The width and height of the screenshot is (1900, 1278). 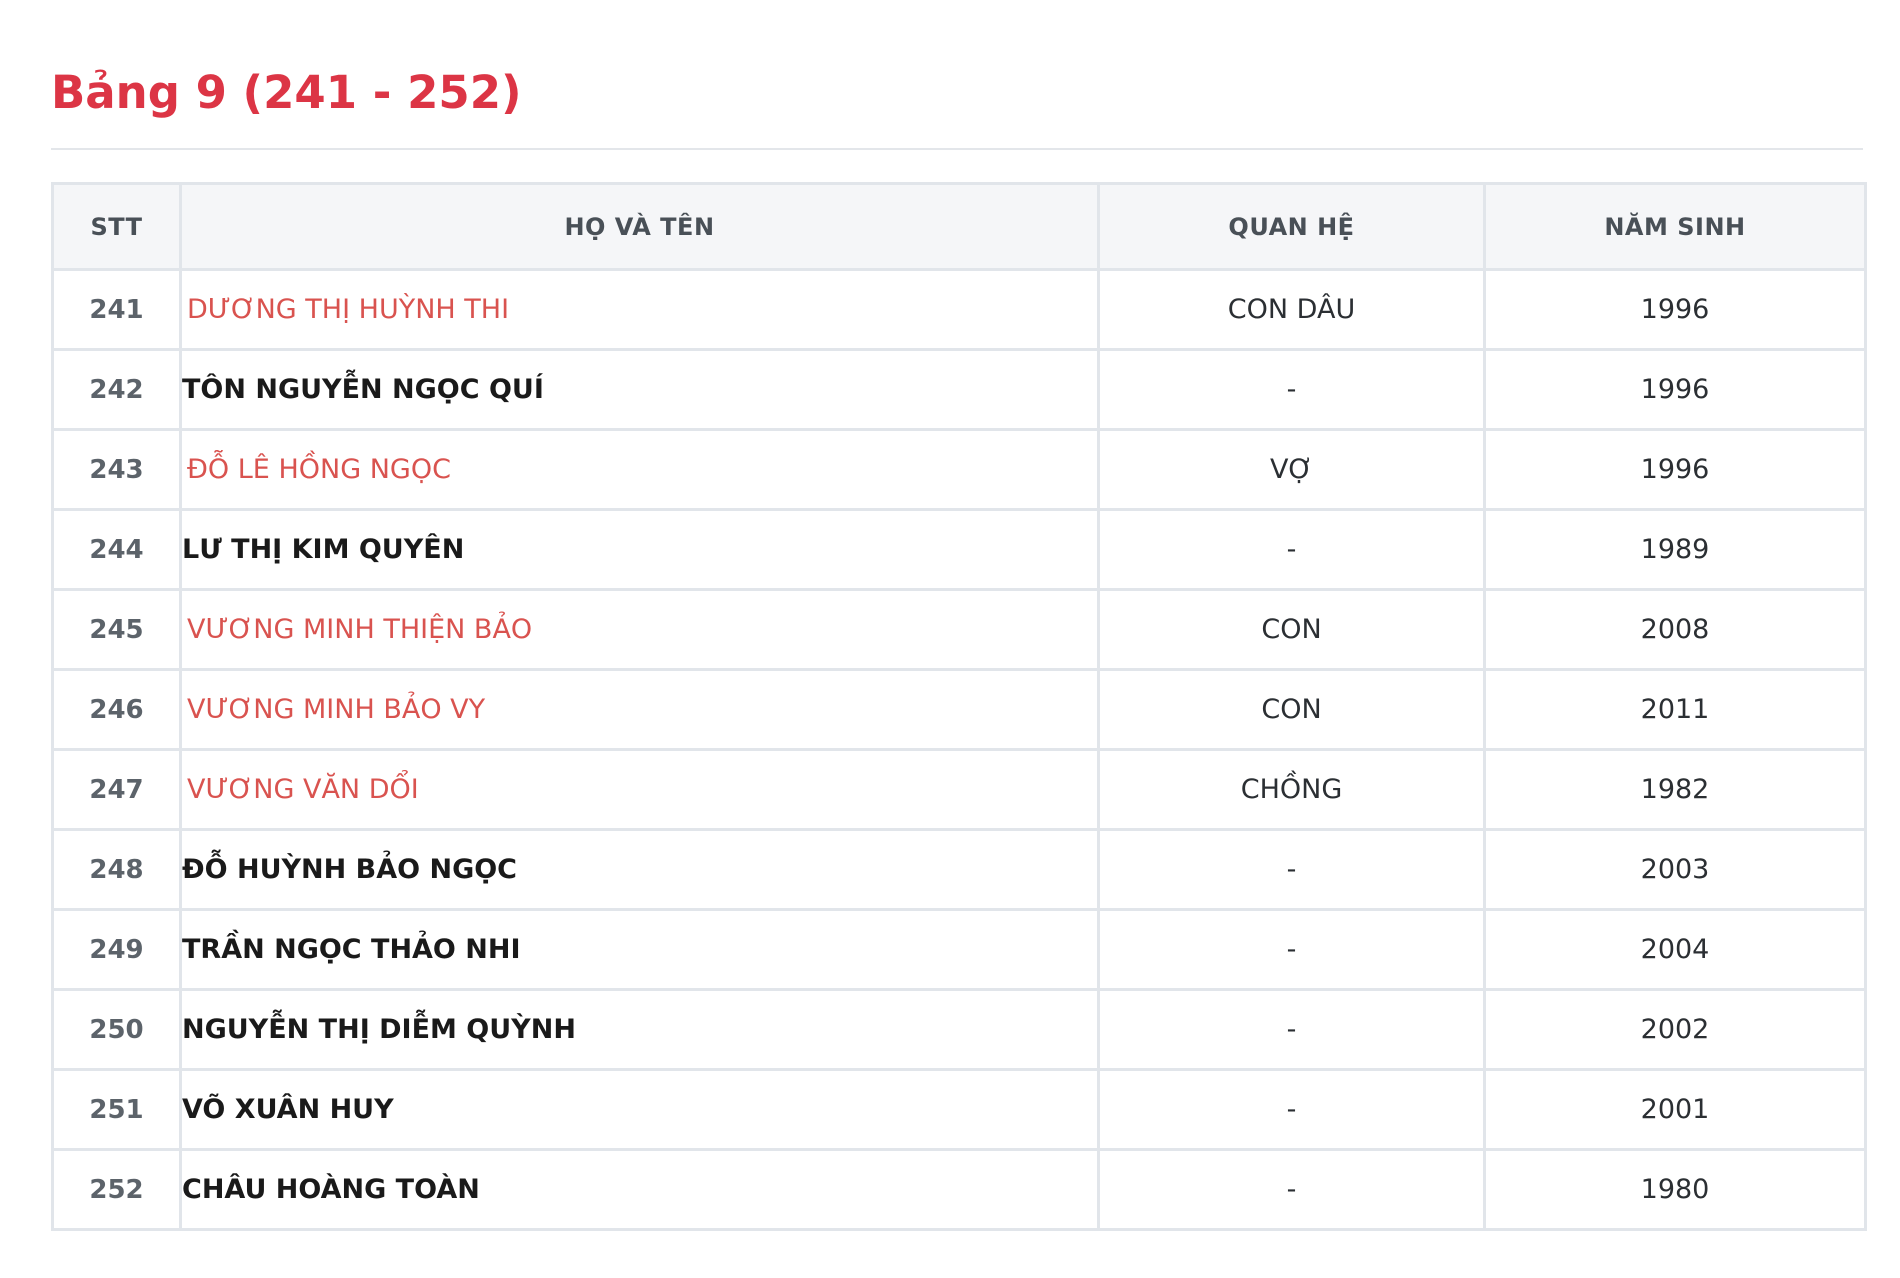 I want to click on row-name-cell: VÕ XUÂN HUY, so click(x=639, y=1109).